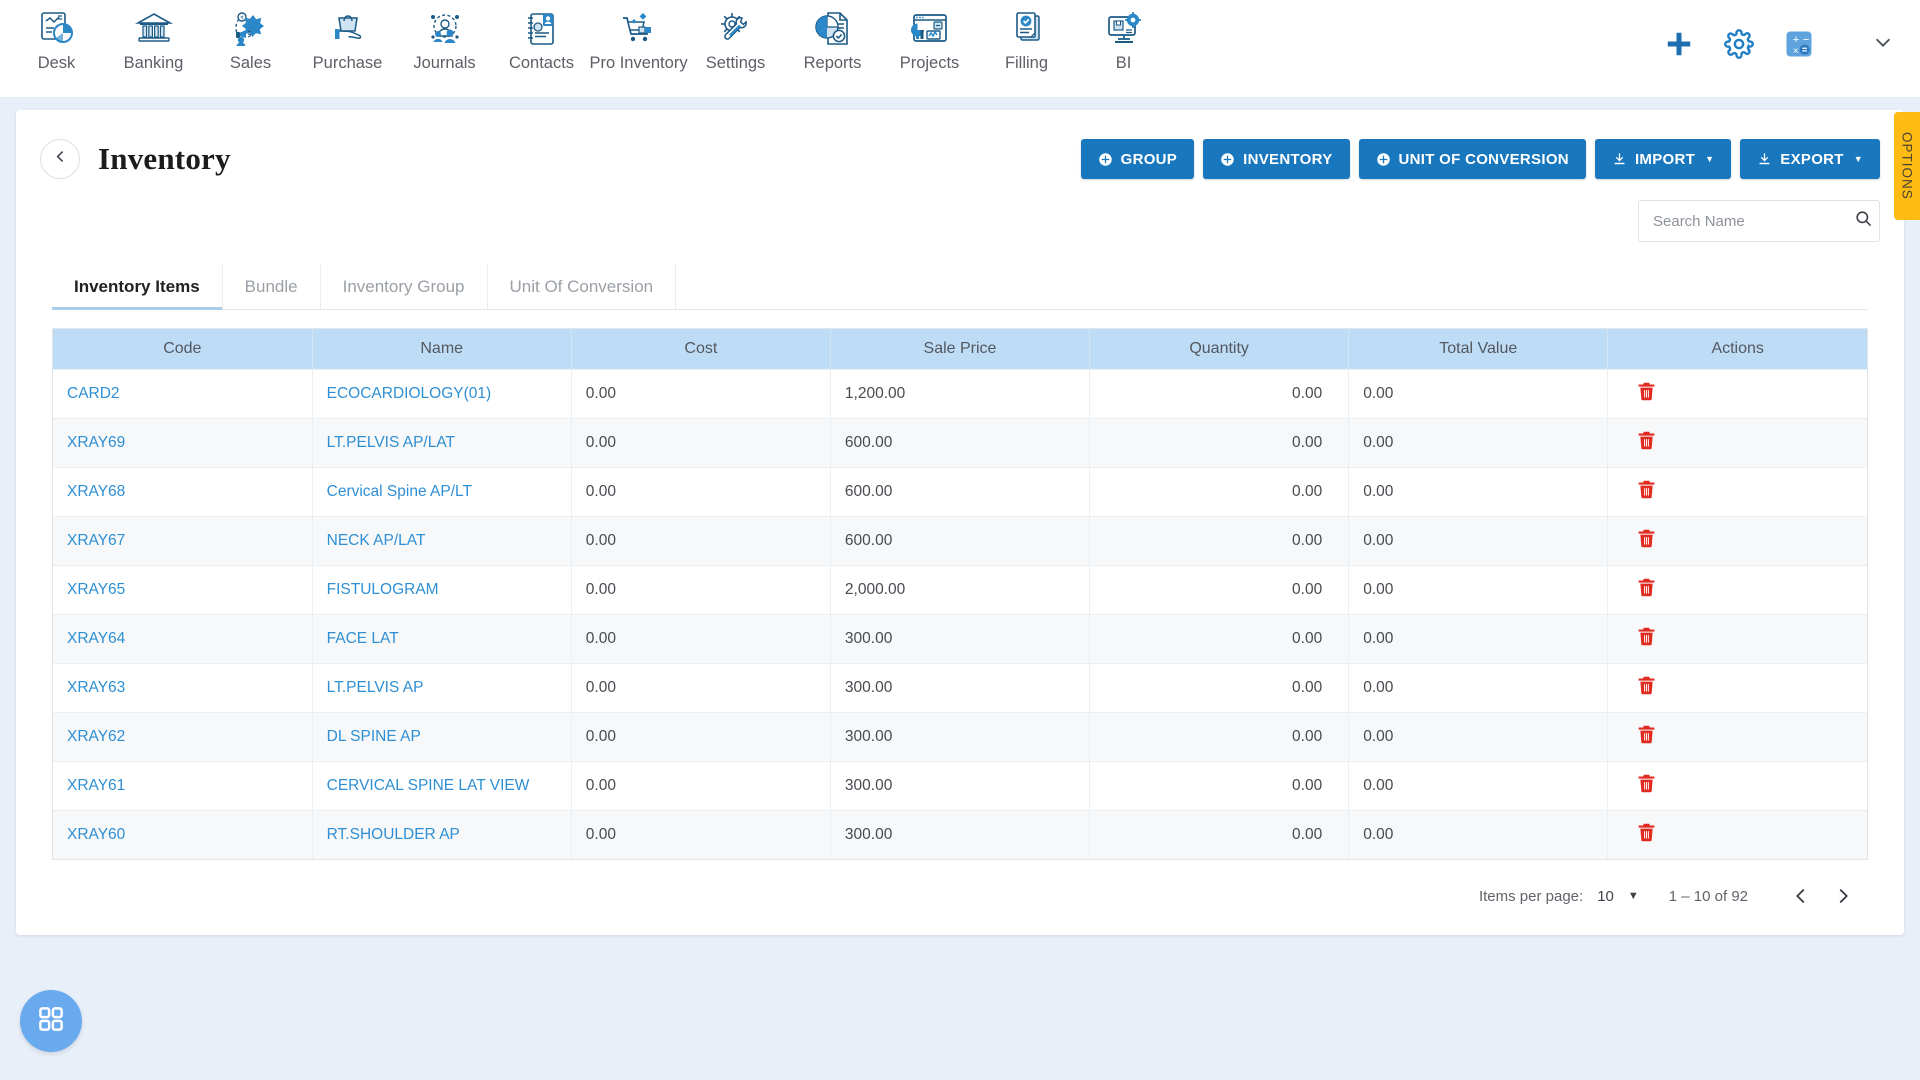  Describe the element at coordinates (541, 63) in the screenshot. I see `nav-item-label: Contacts` at that location.